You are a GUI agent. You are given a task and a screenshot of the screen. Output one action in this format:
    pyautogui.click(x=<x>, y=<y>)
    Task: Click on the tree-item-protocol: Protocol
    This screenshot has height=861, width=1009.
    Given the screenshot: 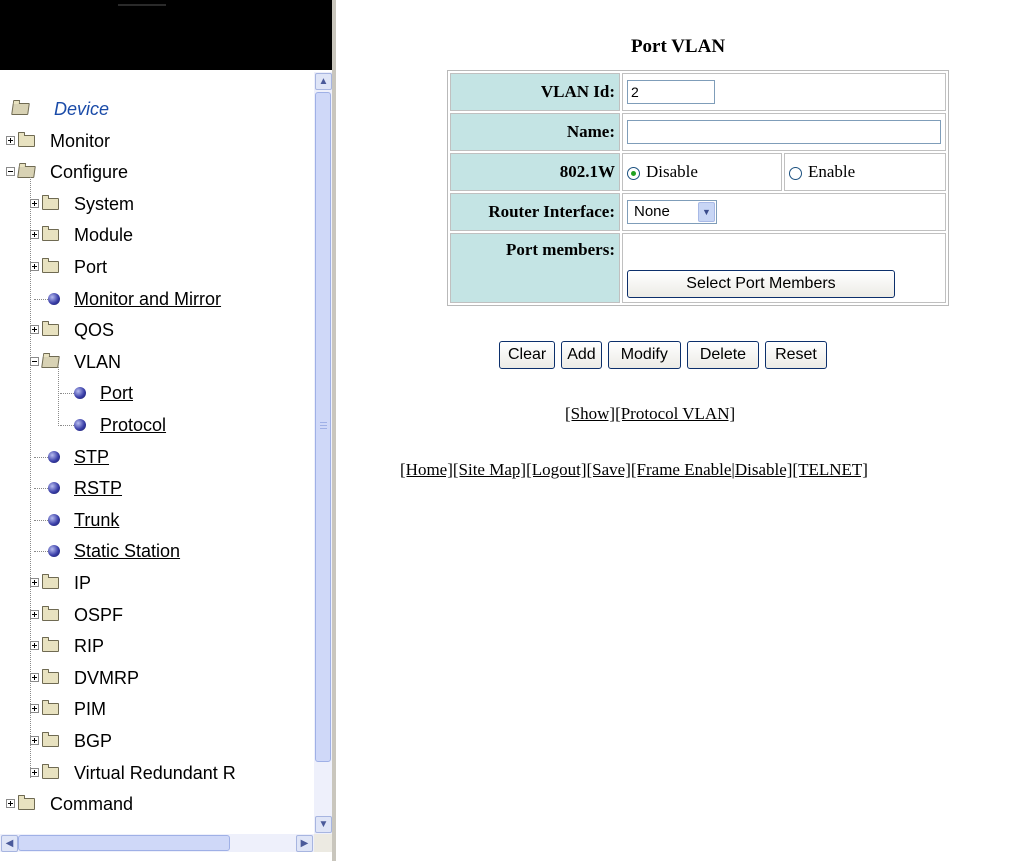 What is the action you would take?
    pyautogui.click(x=157, y=425)
    